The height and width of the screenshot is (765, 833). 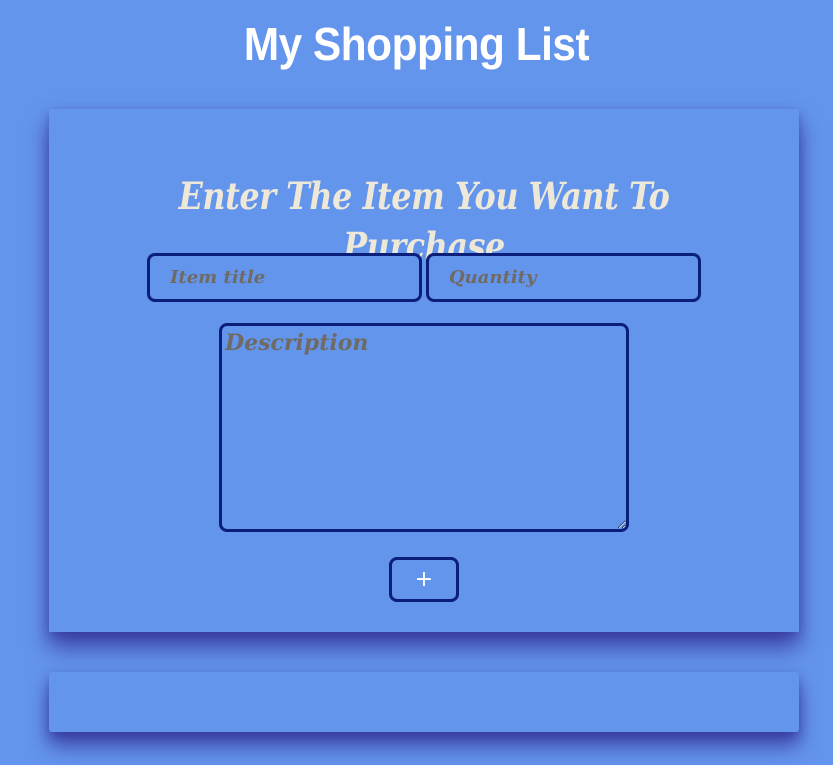 I want to click on page-title: My Shopping List, so click(x=416, y=44).